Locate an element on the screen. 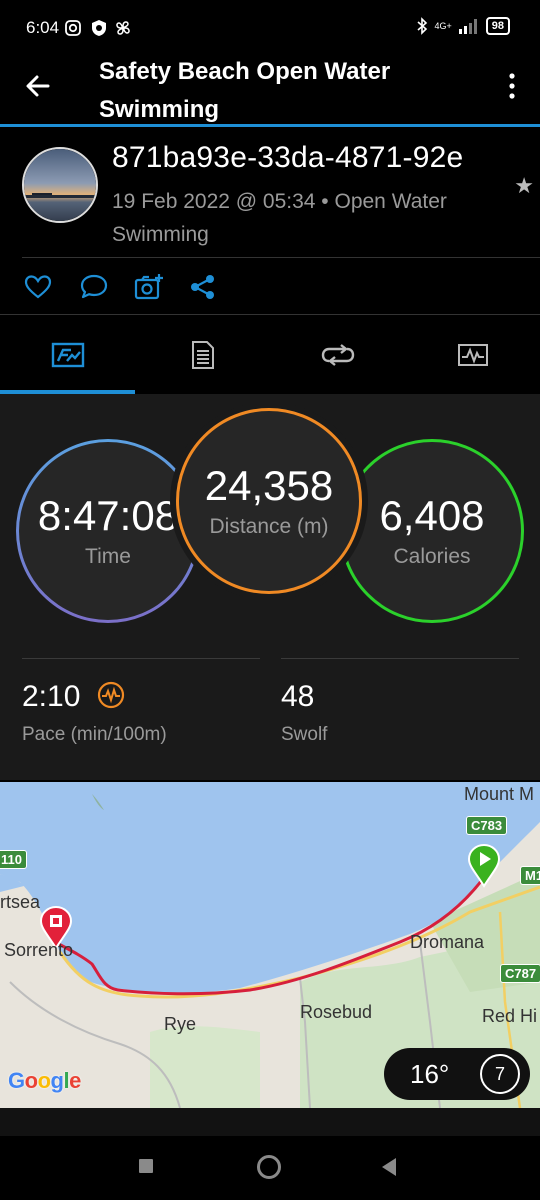 This screenshot has width=540, height=1200. header-divider is located at coordinates (281, 257).